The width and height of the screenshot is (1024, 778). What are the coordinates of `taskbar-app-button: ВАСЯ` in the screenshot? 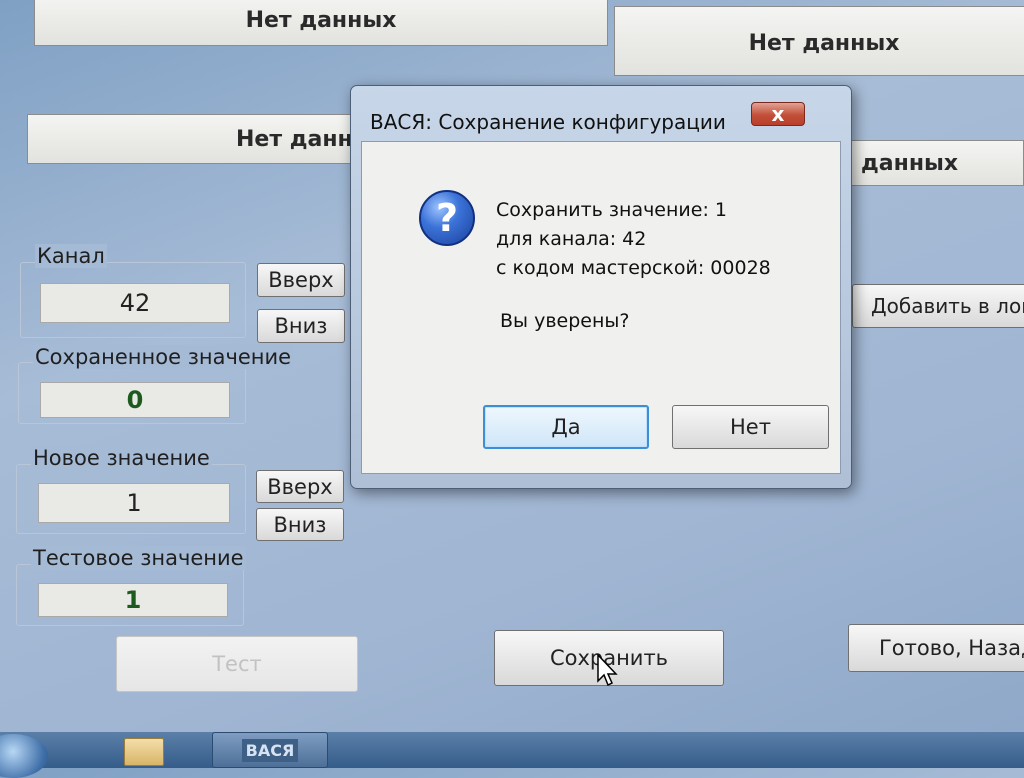 It's located at (270, 750).